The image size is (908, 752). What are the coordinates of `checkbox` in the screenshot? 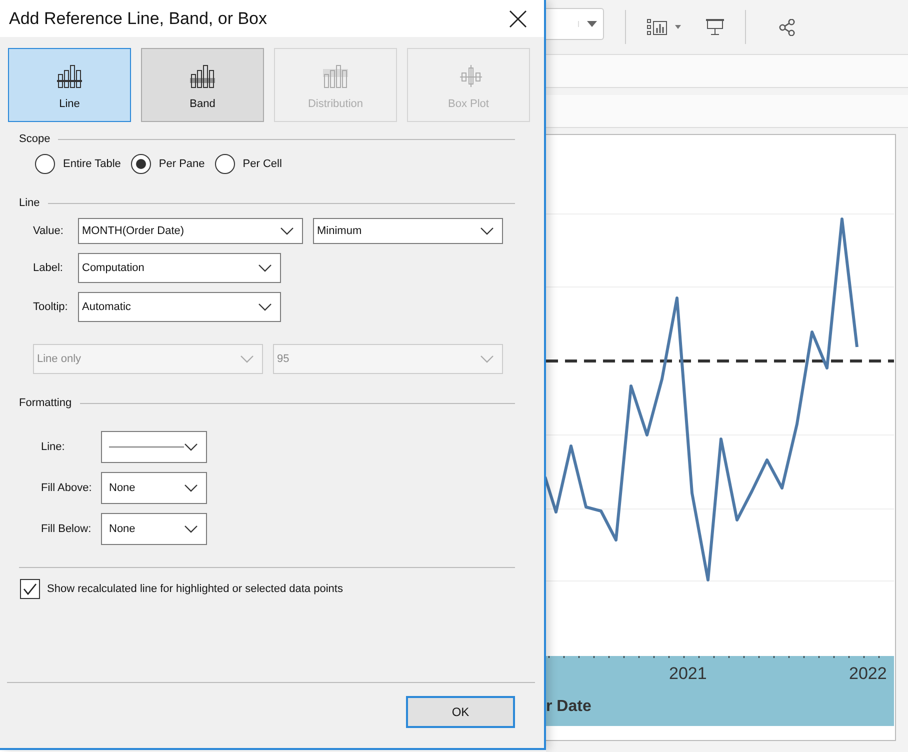 It's located at (30, 589).